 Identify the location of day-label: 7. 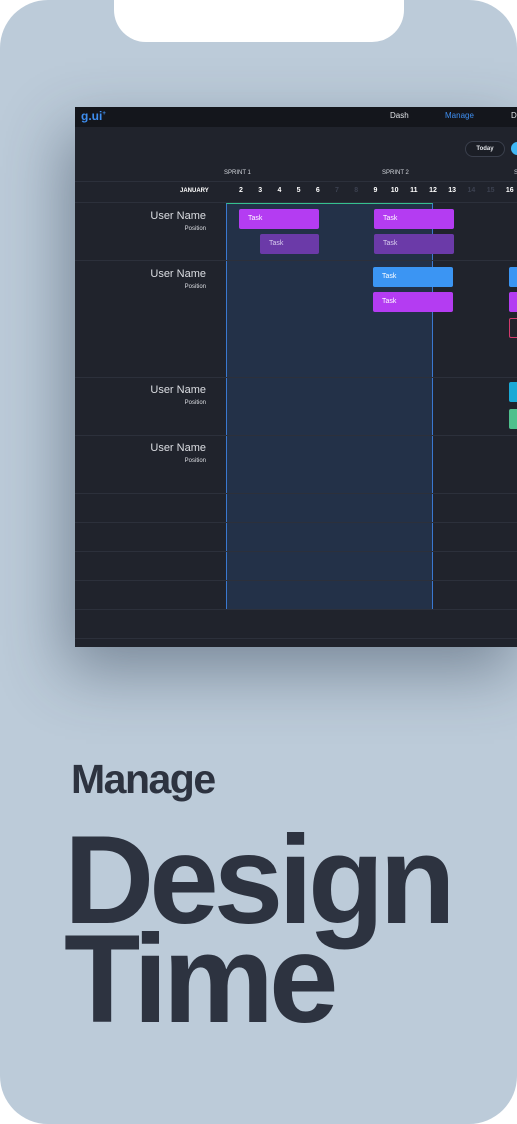
(337, 190).